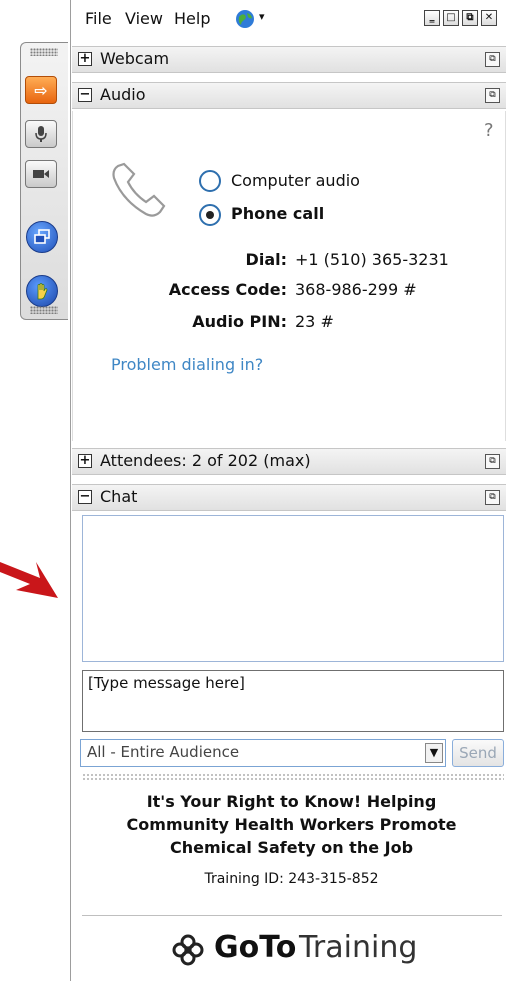  I want to click on windows-icon, so click(42, 236).